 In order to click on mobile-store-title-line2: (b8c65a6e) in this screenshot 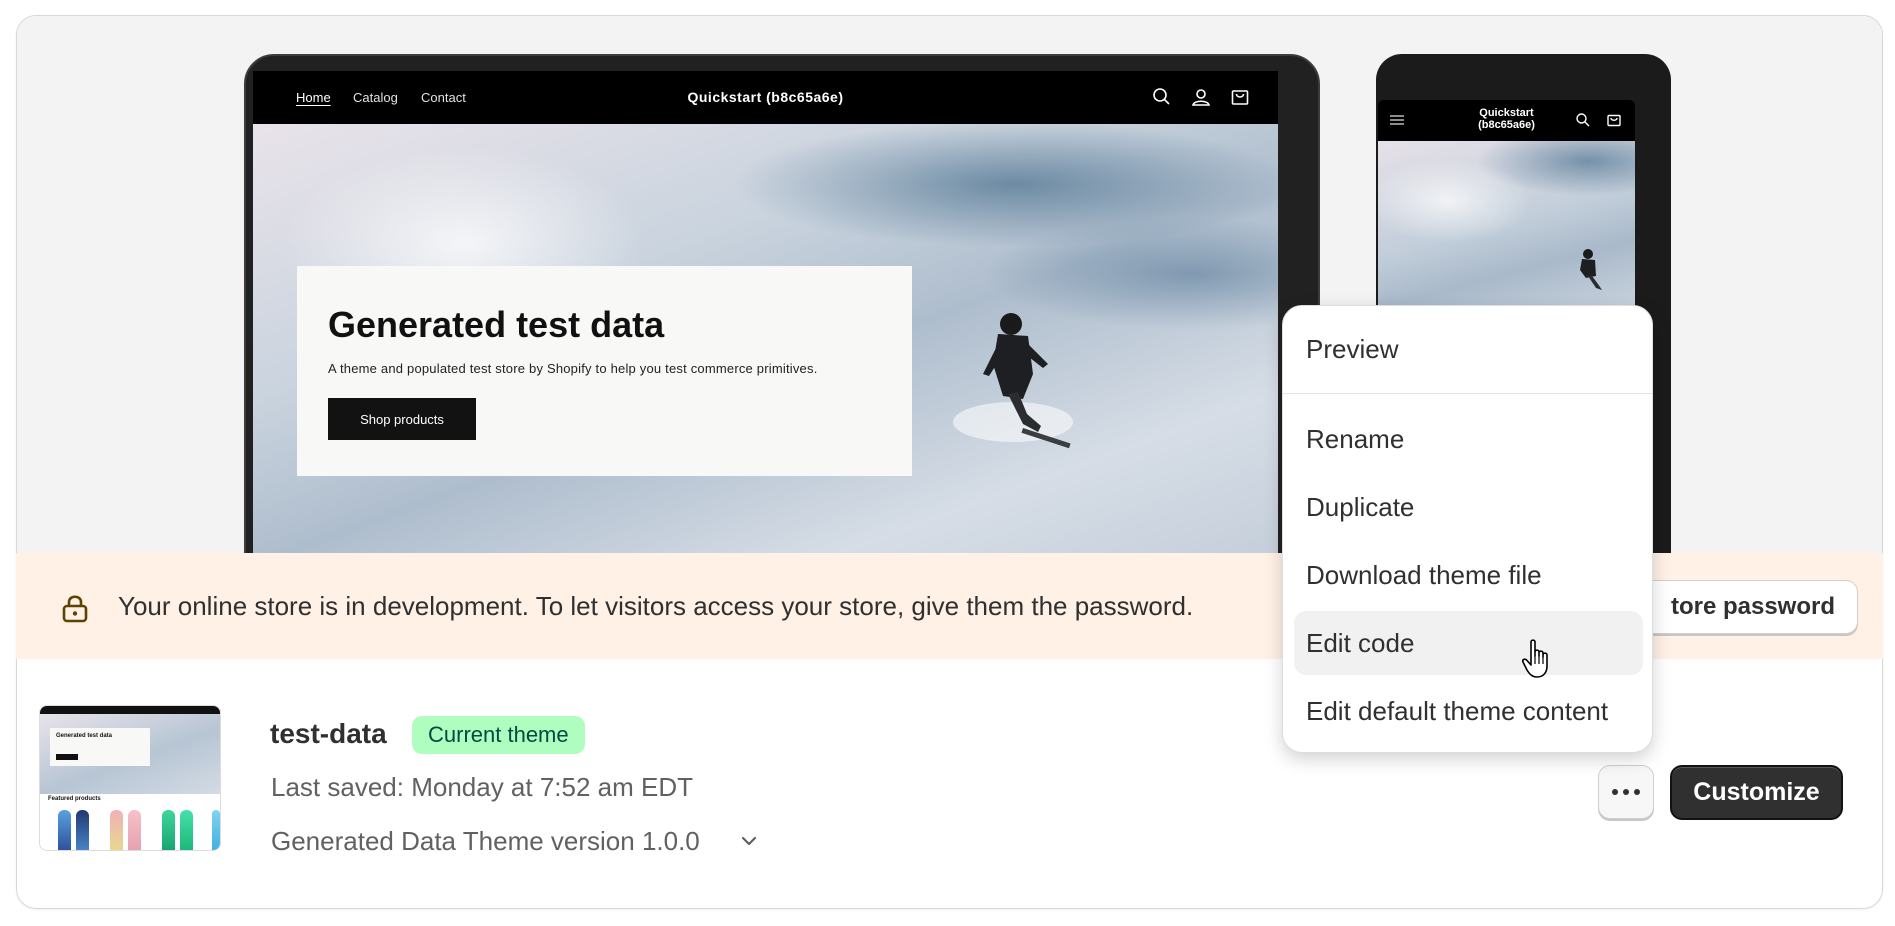, I will do `click(1506, 125)`.